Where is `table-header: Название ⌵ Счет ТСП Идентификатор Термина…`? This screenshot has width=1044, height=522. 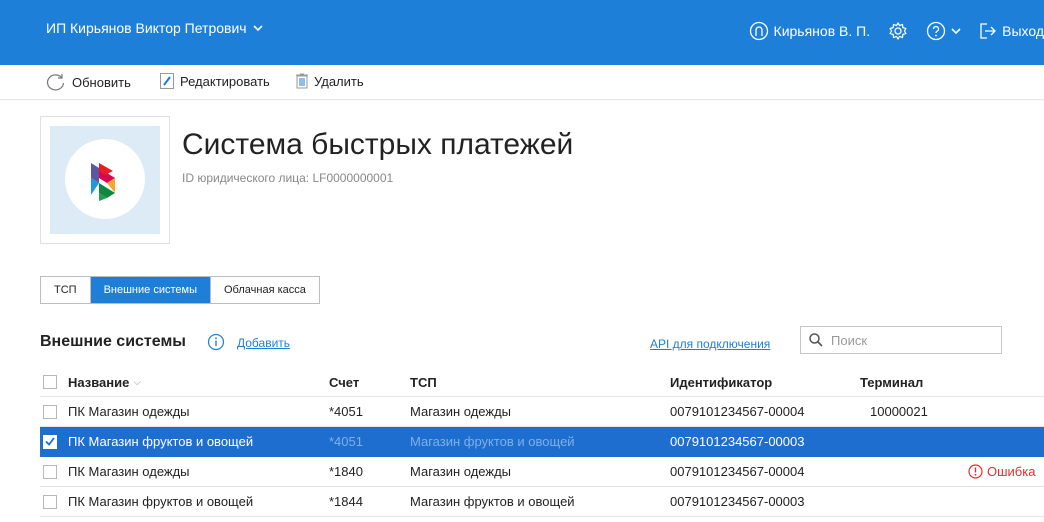 table-header: Название ⌵ Счет ТСП Идентификатор Термина… is located at coordinates (542, 382).